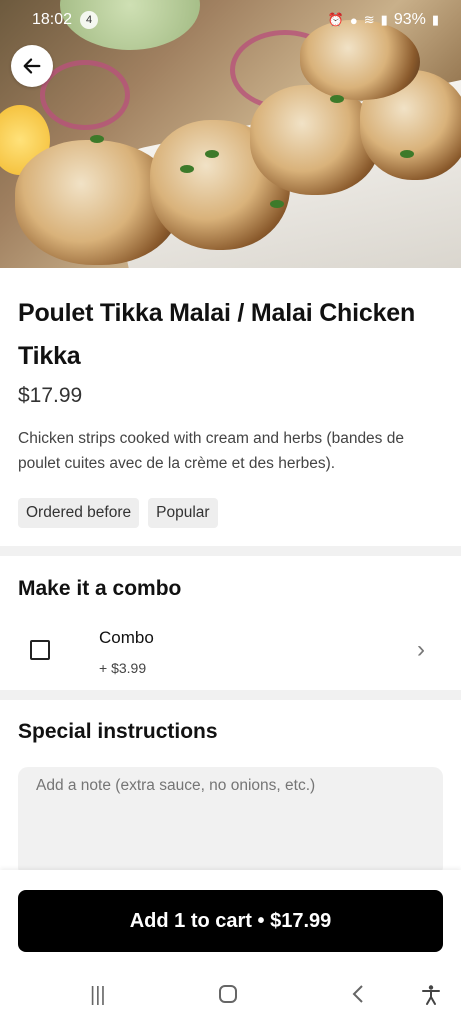 The height and width of the screenshot is (1024, 461). I want to click on battery-level: 93%, so click(409, 19).